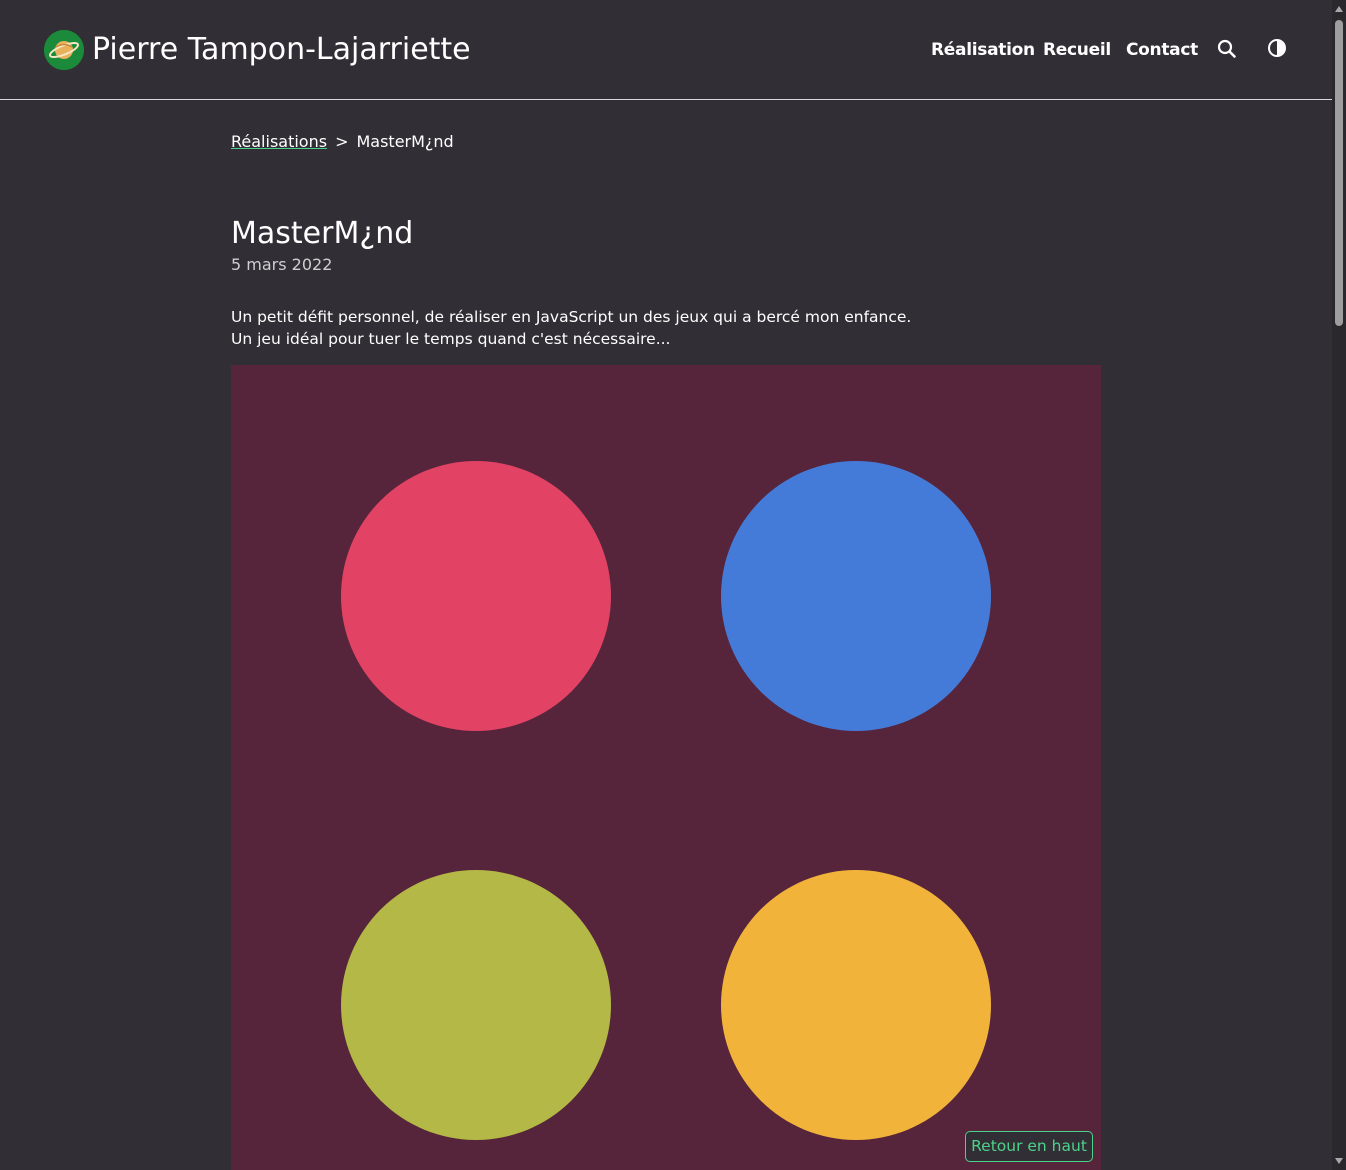 The image size is (1346, 1170). I want to click on peg-orange, so click(856, 1005).